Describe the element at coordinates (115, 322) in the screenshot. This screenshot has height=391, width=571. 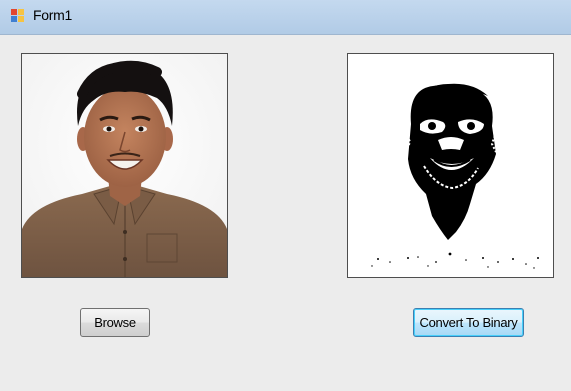
I see `browse-button: Browse` at that location.